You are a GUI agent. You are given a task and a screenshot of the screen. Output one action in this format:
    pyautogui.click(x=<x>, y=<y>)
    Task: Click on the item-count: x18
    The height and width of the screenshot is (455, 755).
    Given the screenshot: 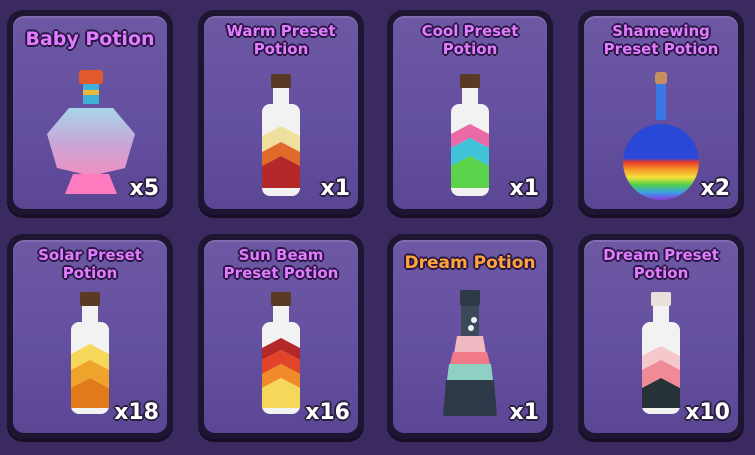 What is the action you would take?
    pyautogui.click(x=136, y=412)
    